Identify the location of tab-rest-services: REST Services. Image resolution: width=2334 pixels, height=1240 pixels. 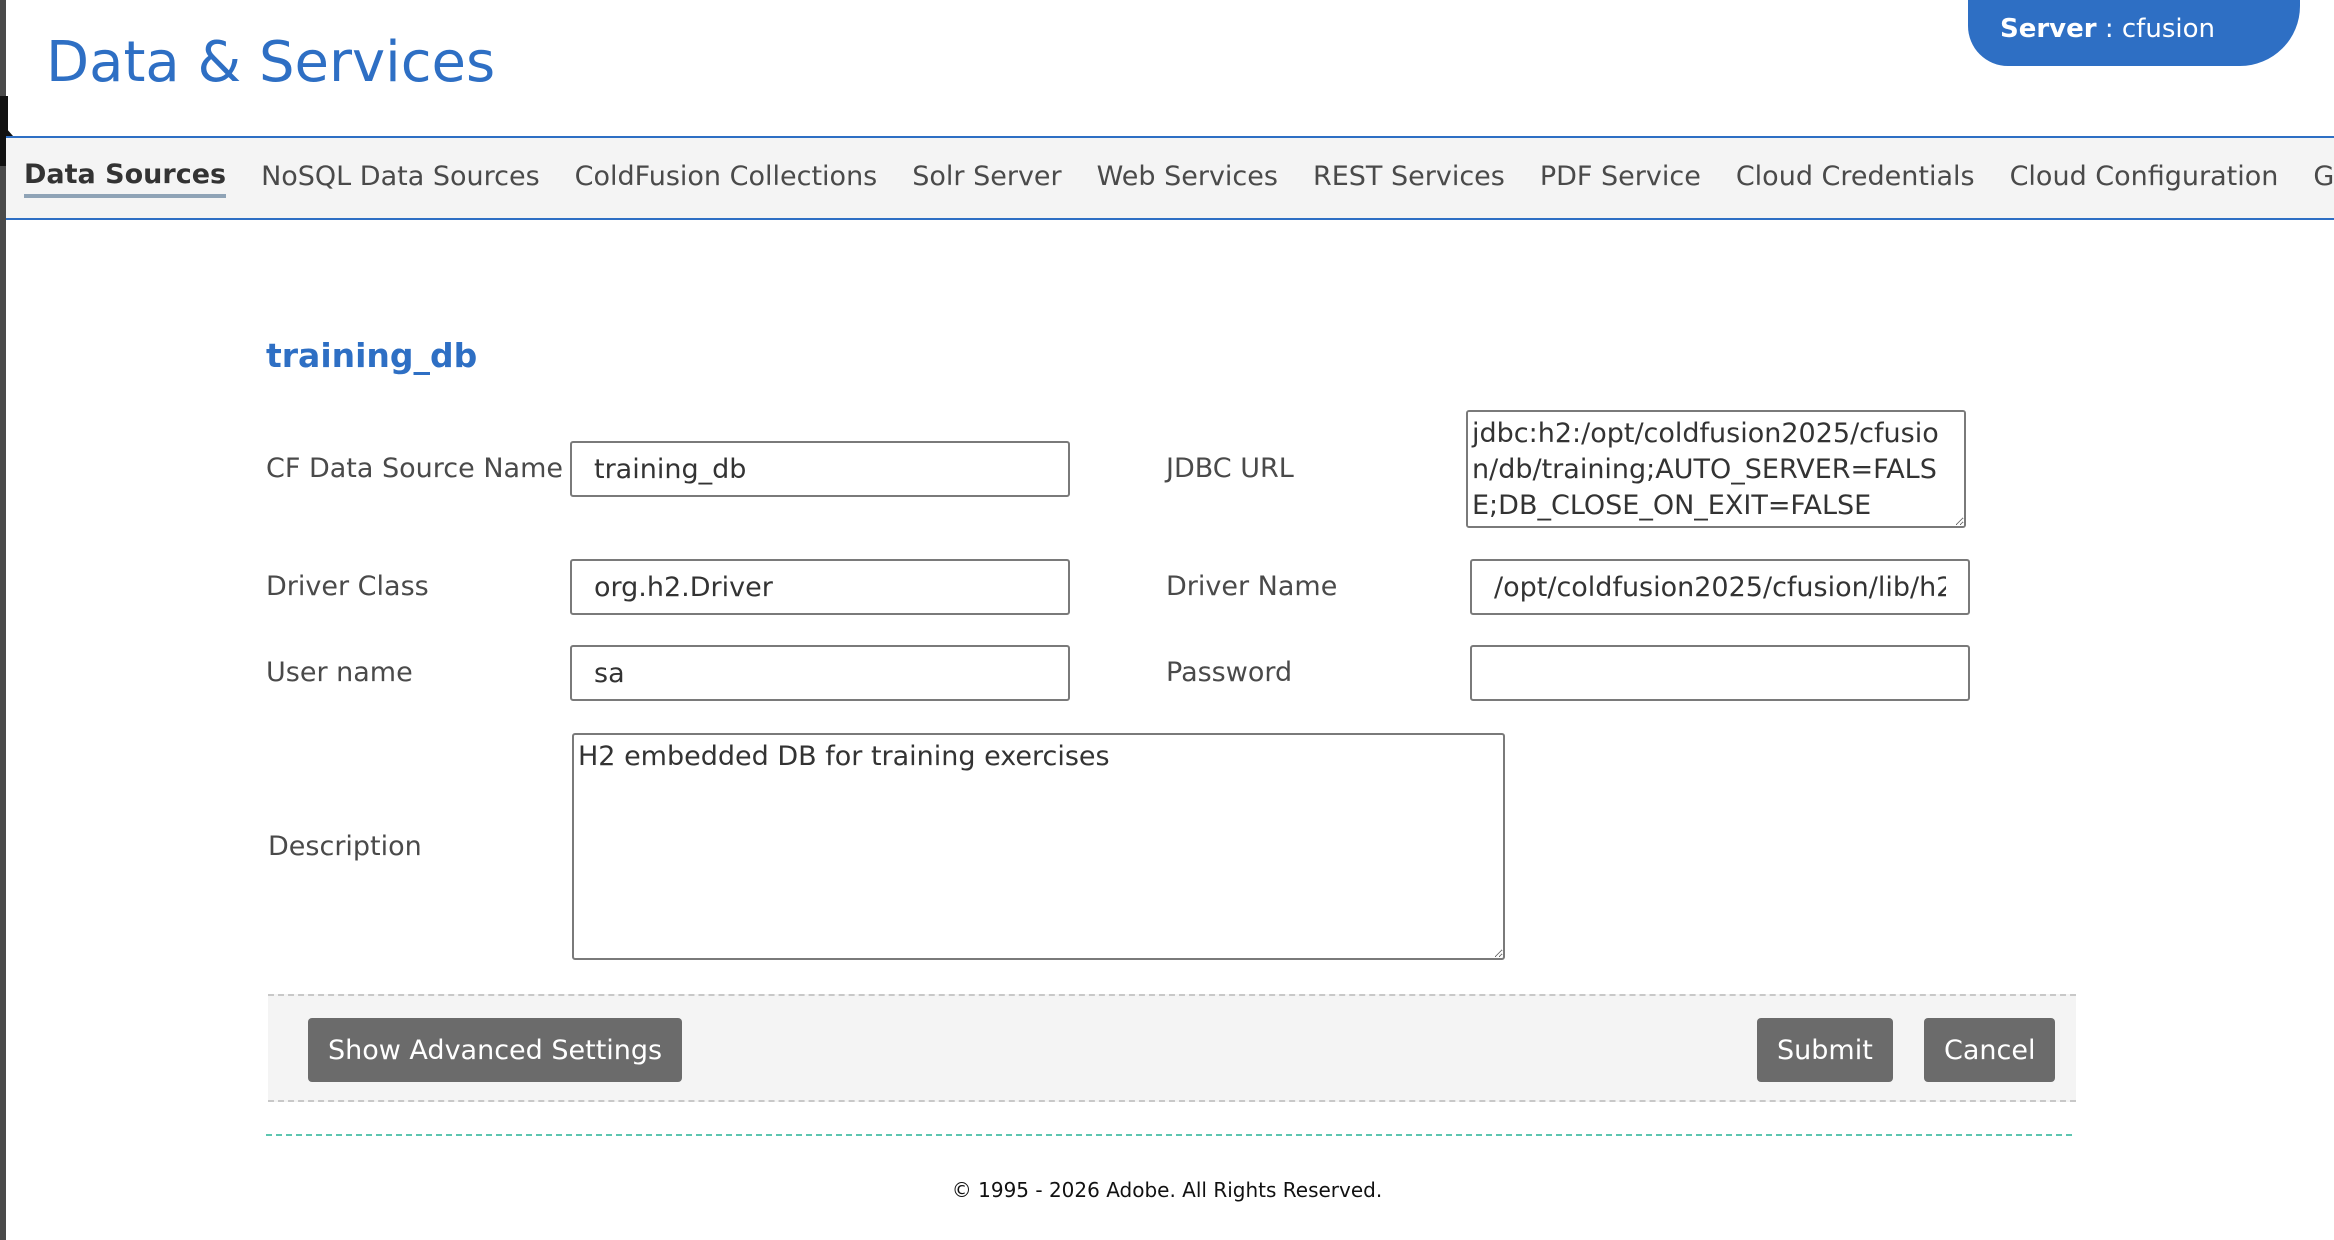
(1409, 178).